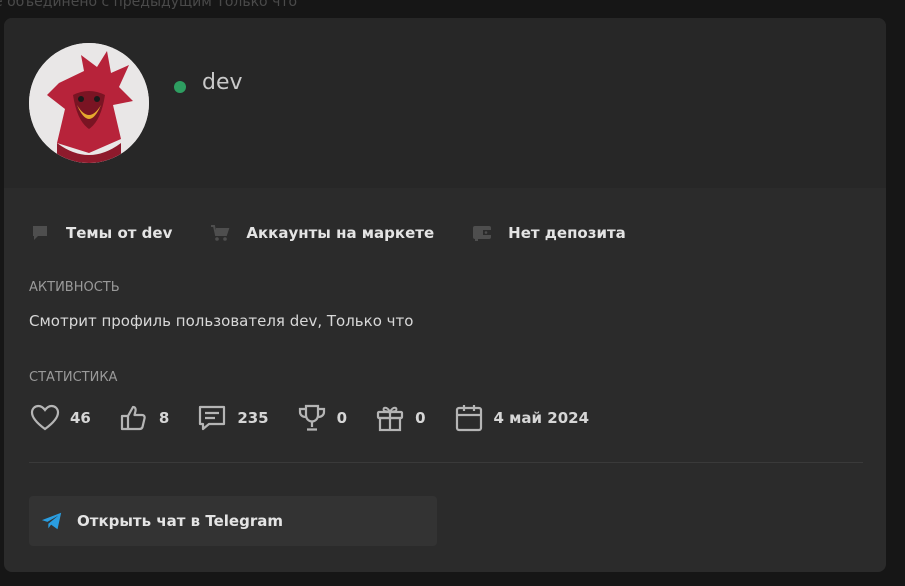 The width and height of the screenshot is (905, 586). Describe the element at coordinates (340, 233) in the screenshot. I see `link-market-accounts-label: Аккаунты на маркете` at that location.